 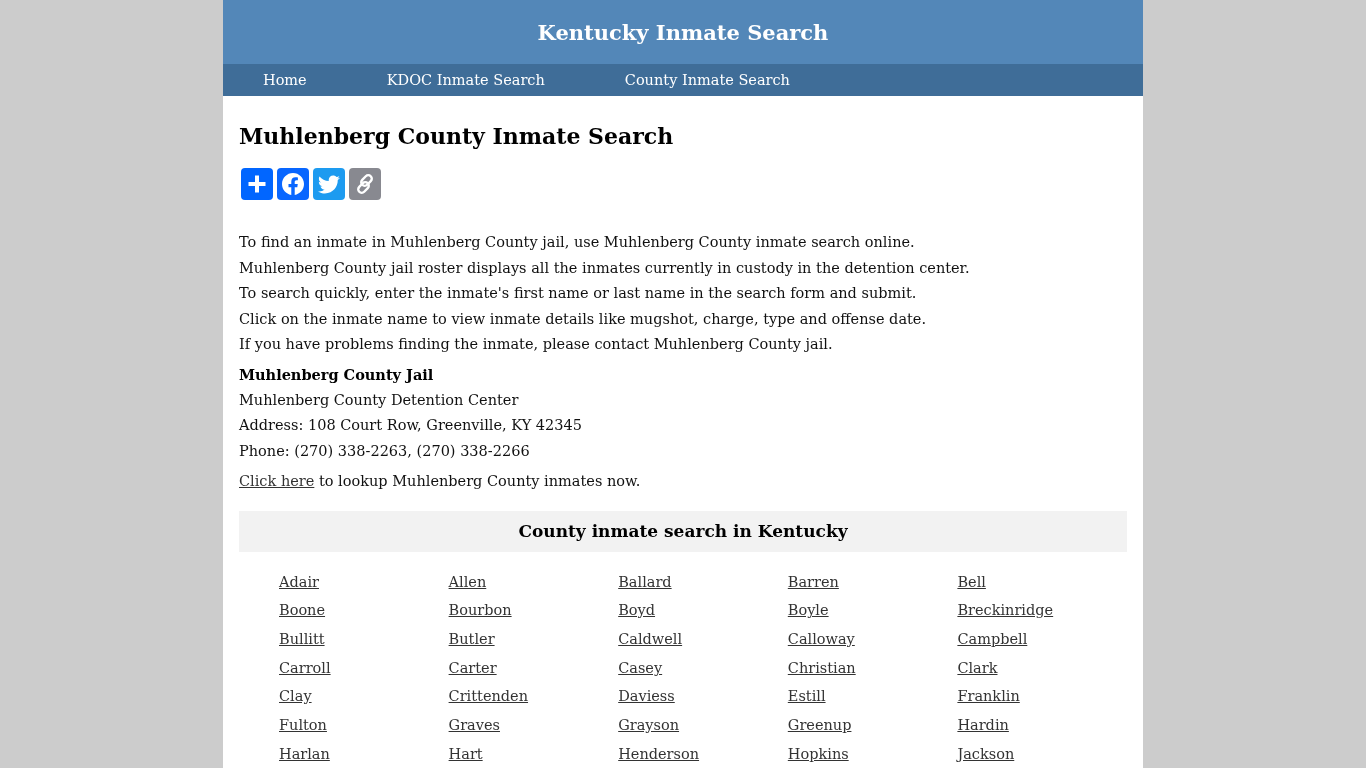 What do you see at coordinates (257, 184) in the screenshot?
I see `plus-icon` at bounding box center [257, 184].